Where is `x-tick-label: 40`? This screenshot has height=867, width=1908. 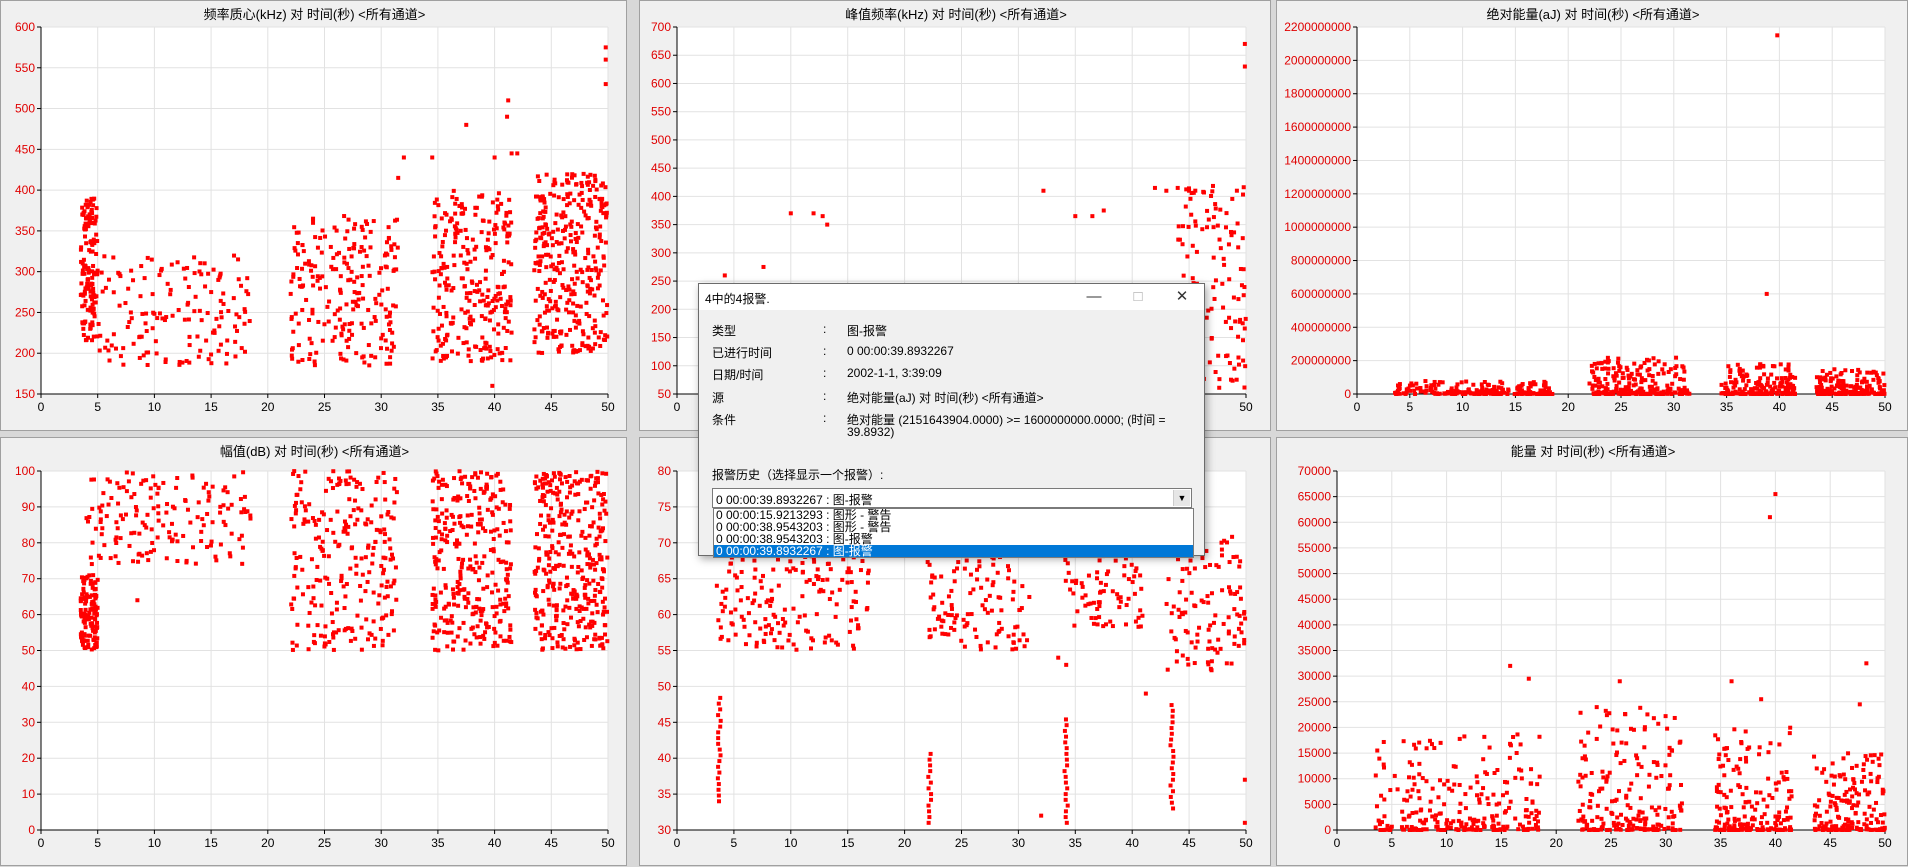 x-tick-label: 40 is located at coordinates (495, 407).